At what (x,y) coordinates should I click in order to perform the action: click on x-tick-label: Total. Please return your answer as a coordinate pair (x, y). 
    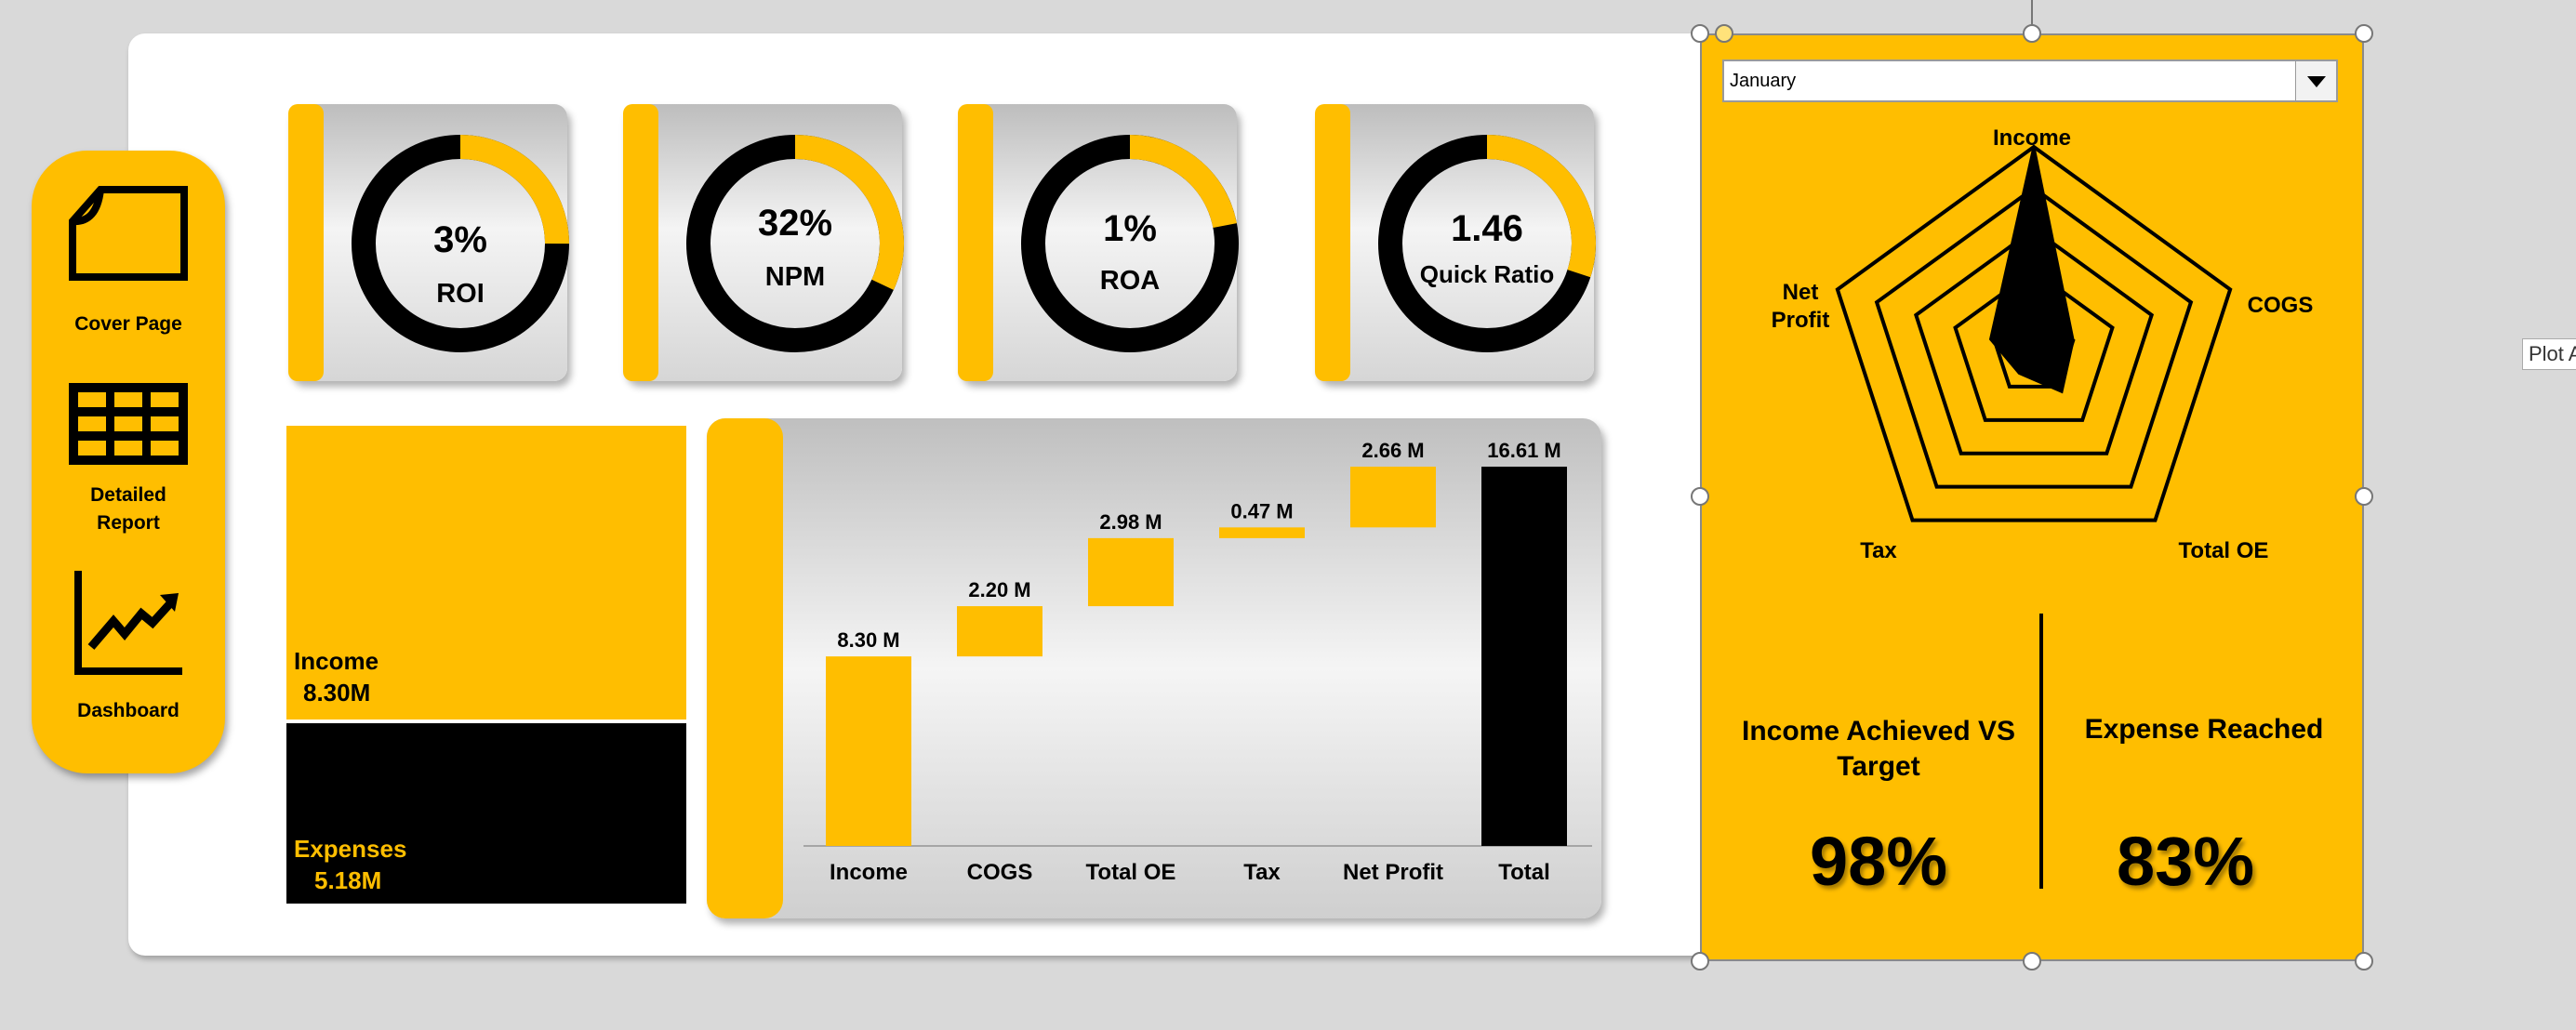
    Looking at the image, I should click on (1524, 873).